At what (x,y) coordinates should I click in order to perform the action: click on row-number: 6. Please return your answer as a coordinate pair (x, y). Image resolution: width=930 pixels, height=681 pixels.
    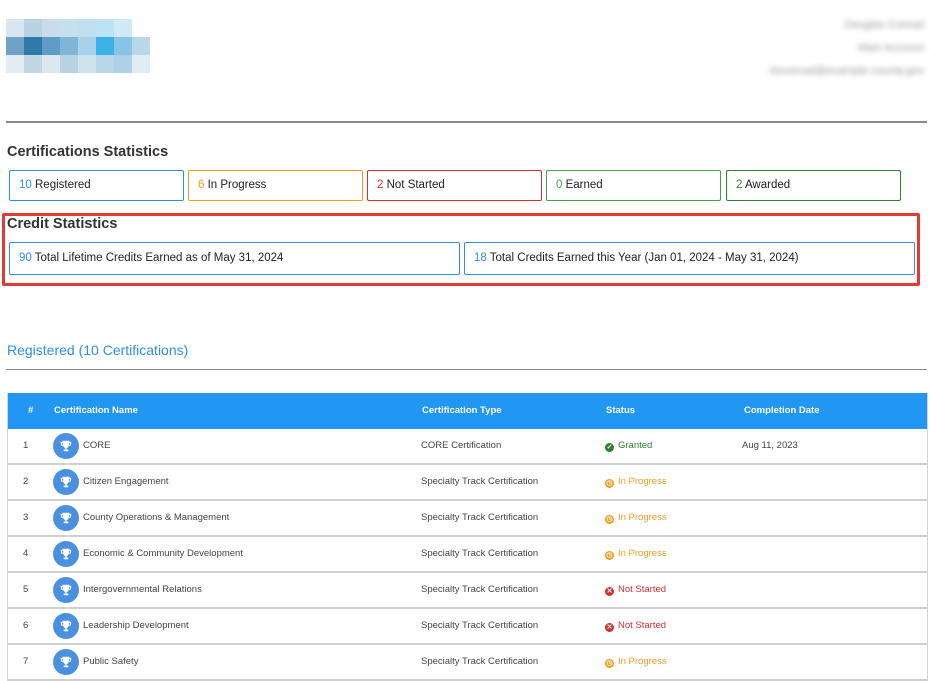
    Looking at the image, I should click on (26, 625).